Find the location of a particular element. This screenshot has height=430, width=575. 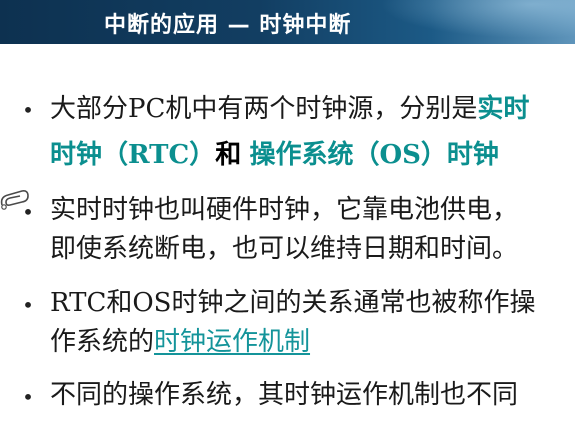

bullet-3-line-2: 作系统的时钟运作机制 is located at coordinates (180, 342).